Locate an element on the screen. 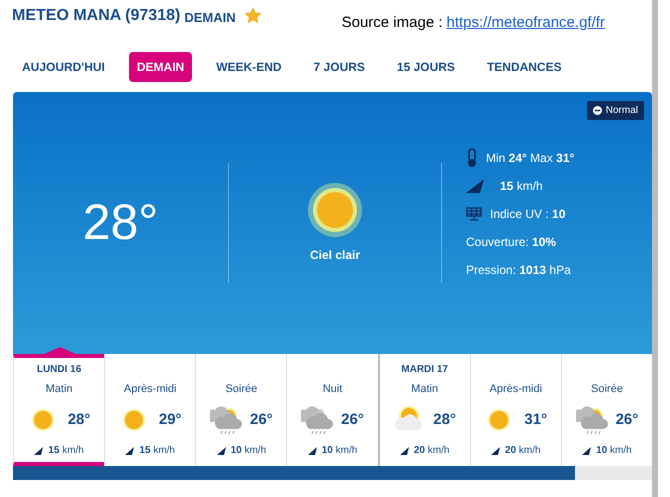 The image size is (670, 497). period-label: Nuit is located at coordinates (332, 389).